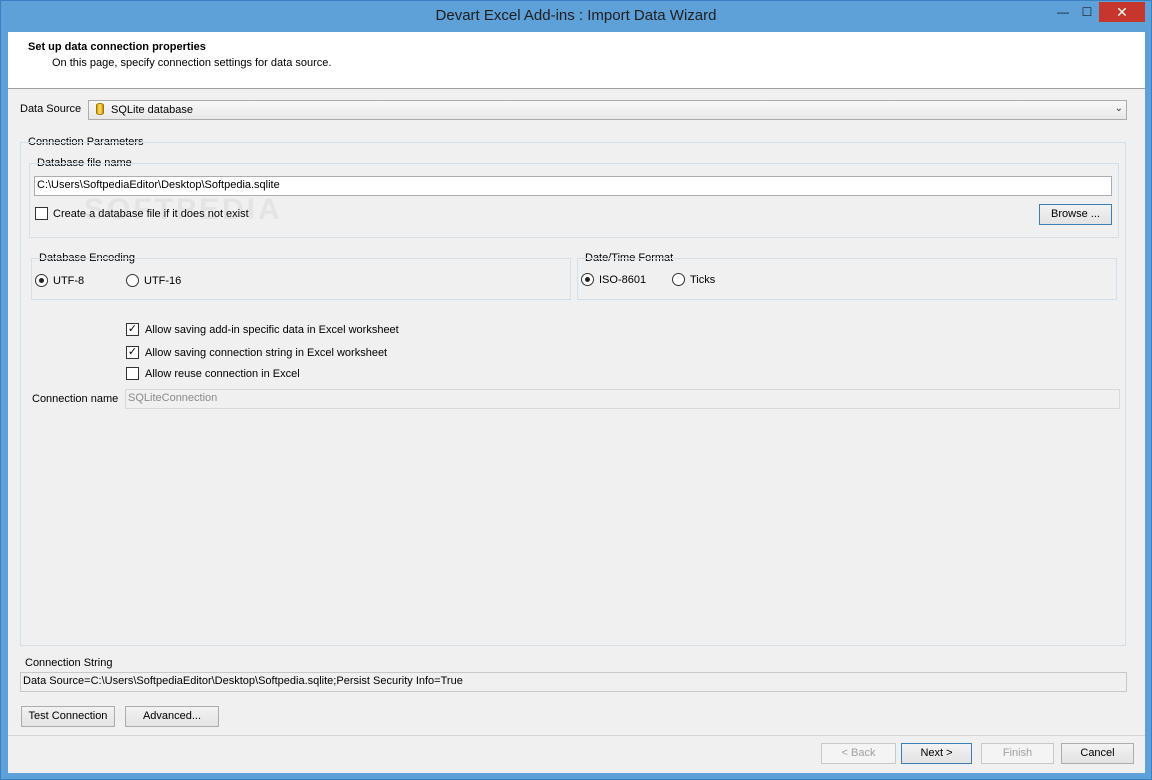 Image resolution: width=1152 pixels, height=780 pixels. Describe the element at coordinates (75, 399) in the screenshot. I see `connection-name-label: Connection name` at that location.